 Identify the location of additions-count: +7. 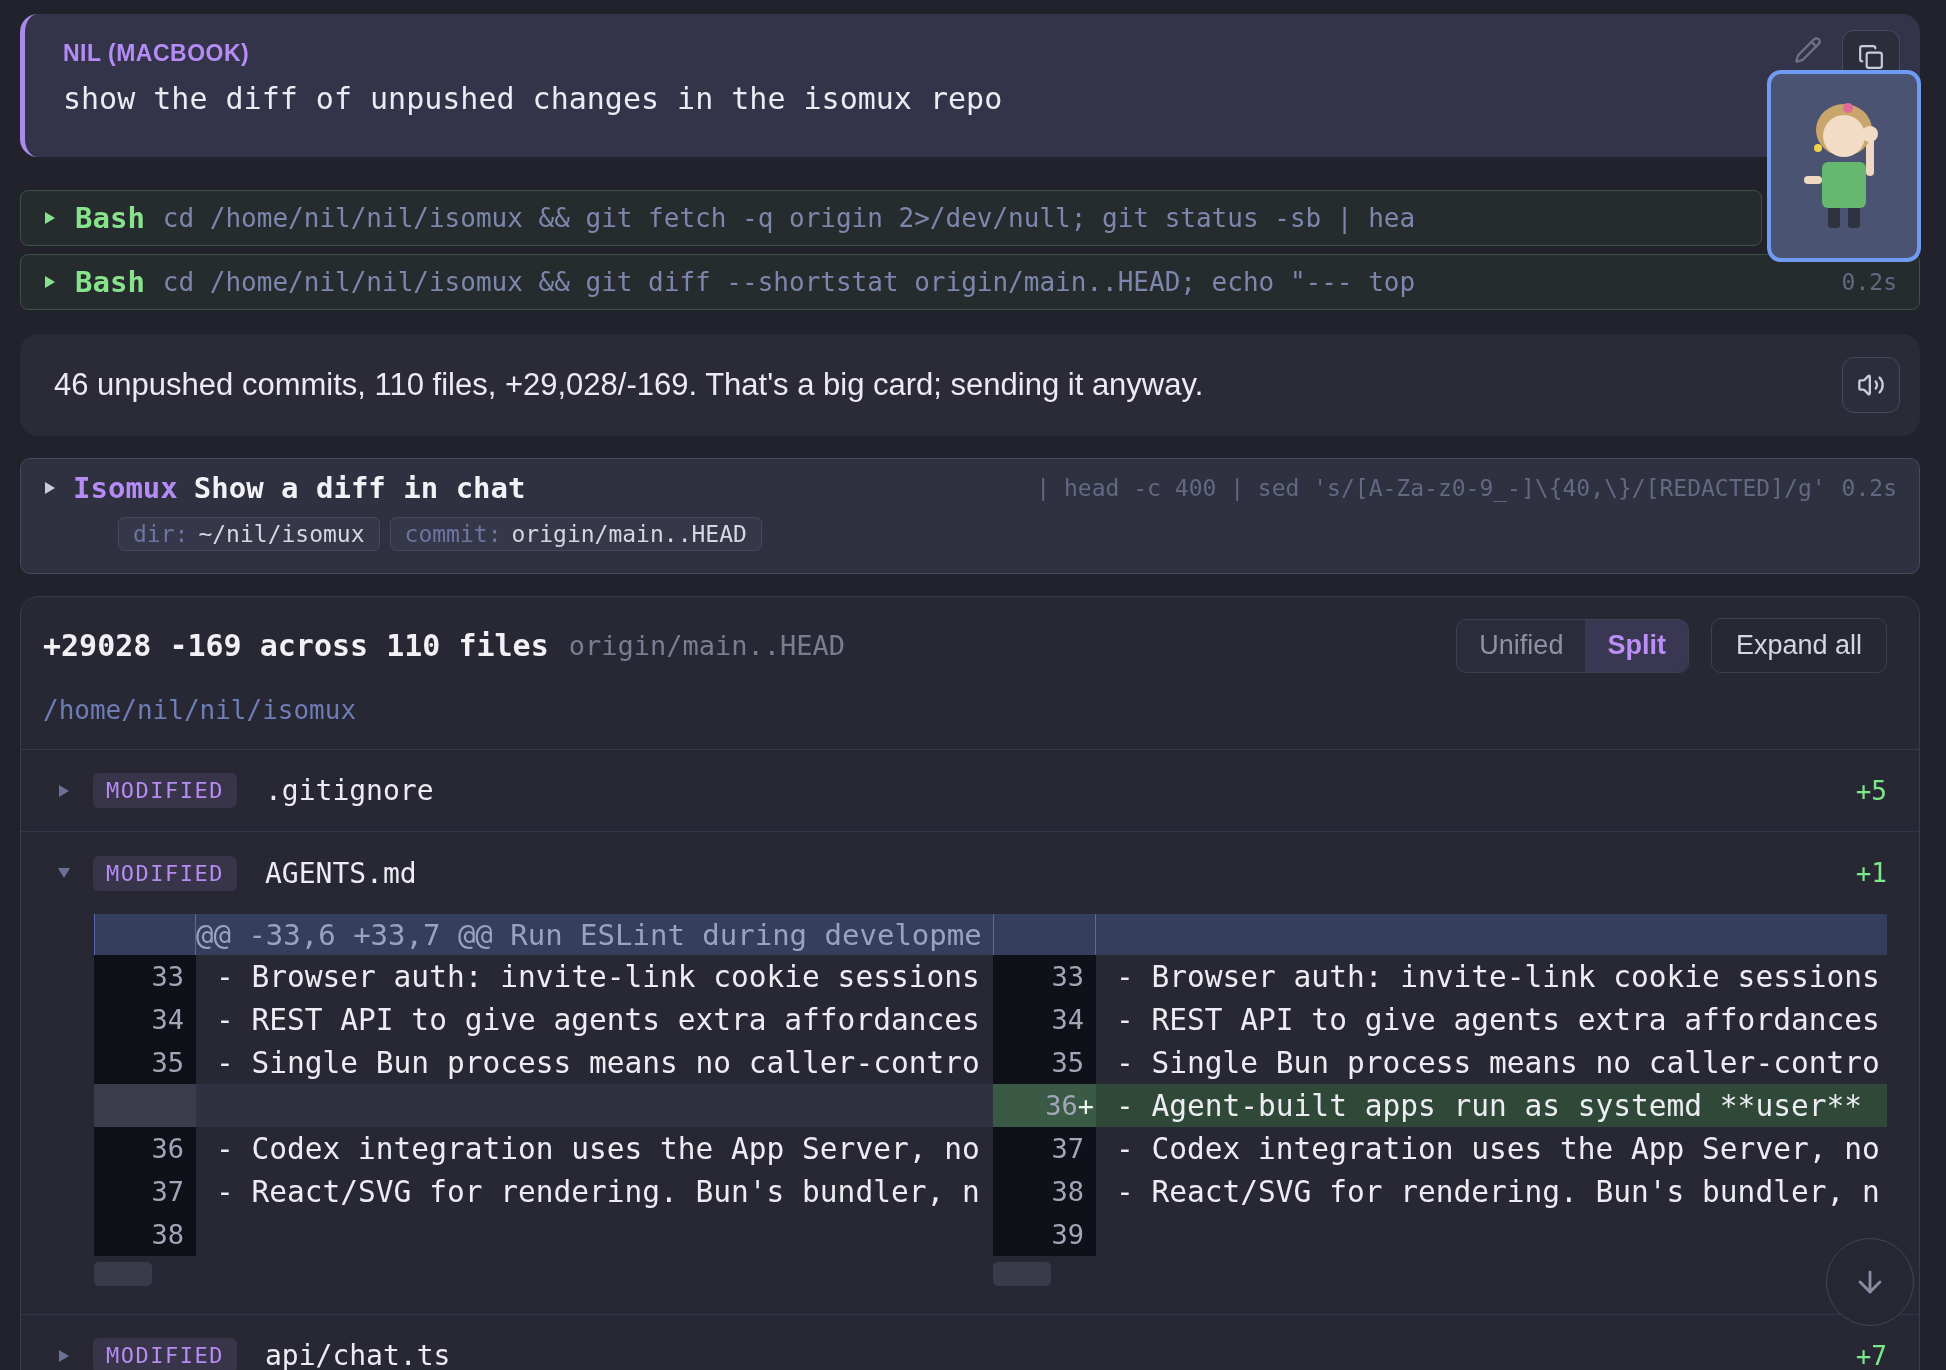
(1871, 1355).